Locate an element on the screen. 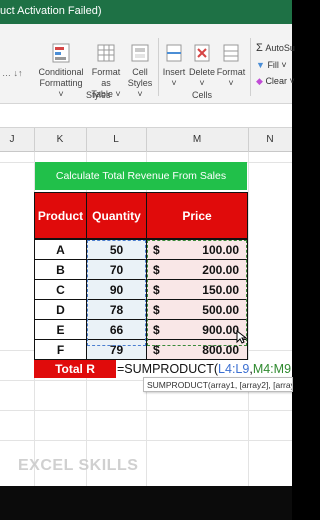 Image resolution: width=320 pixels, height=520 pixels. number-format-icon: … ↓↑ is located at coordinates (12, 73).